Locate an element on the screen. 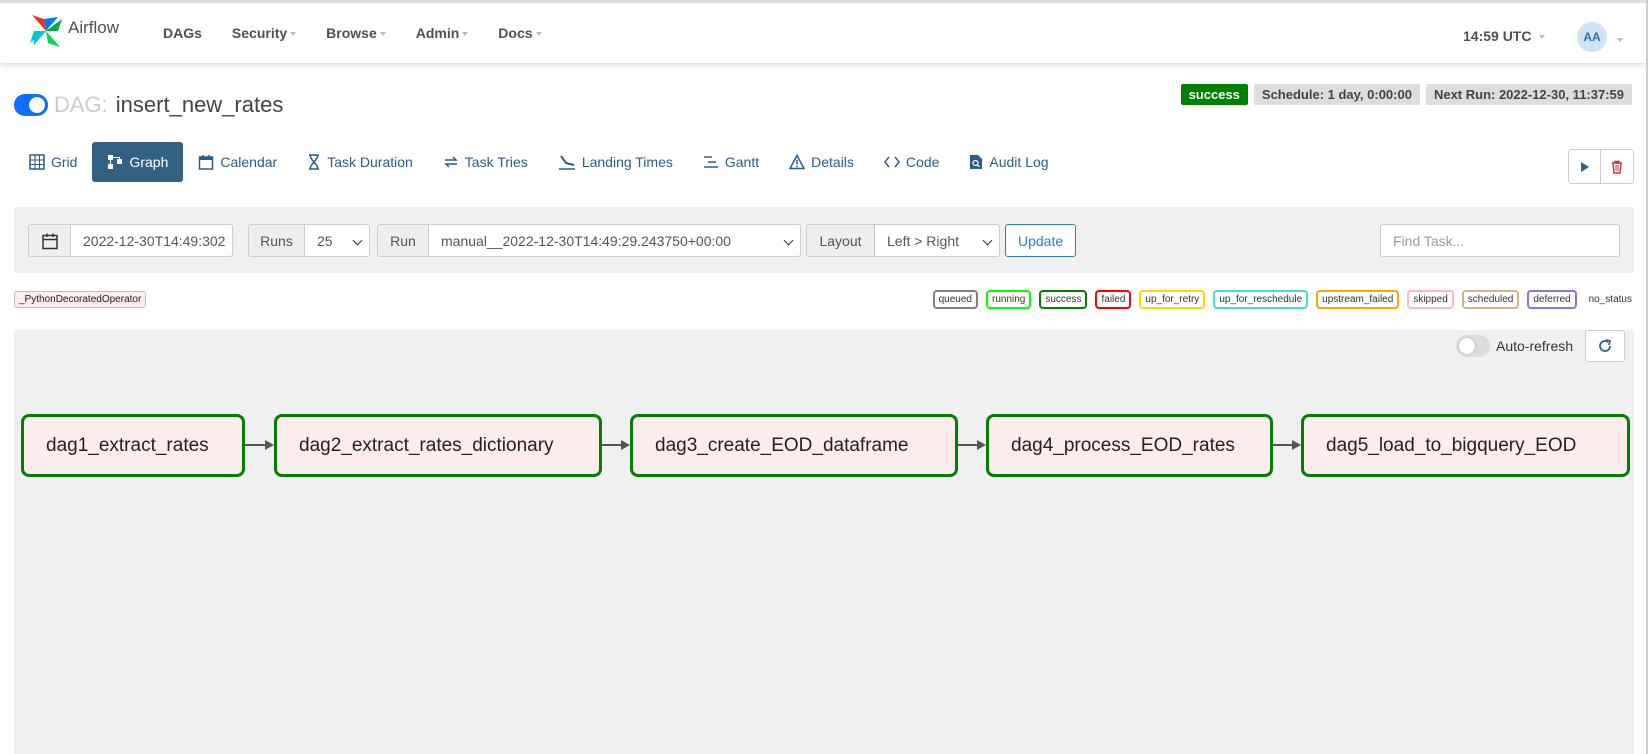 This screenshot has height=754, width=1648. arrow-icon is located at coordinates (981, 445).